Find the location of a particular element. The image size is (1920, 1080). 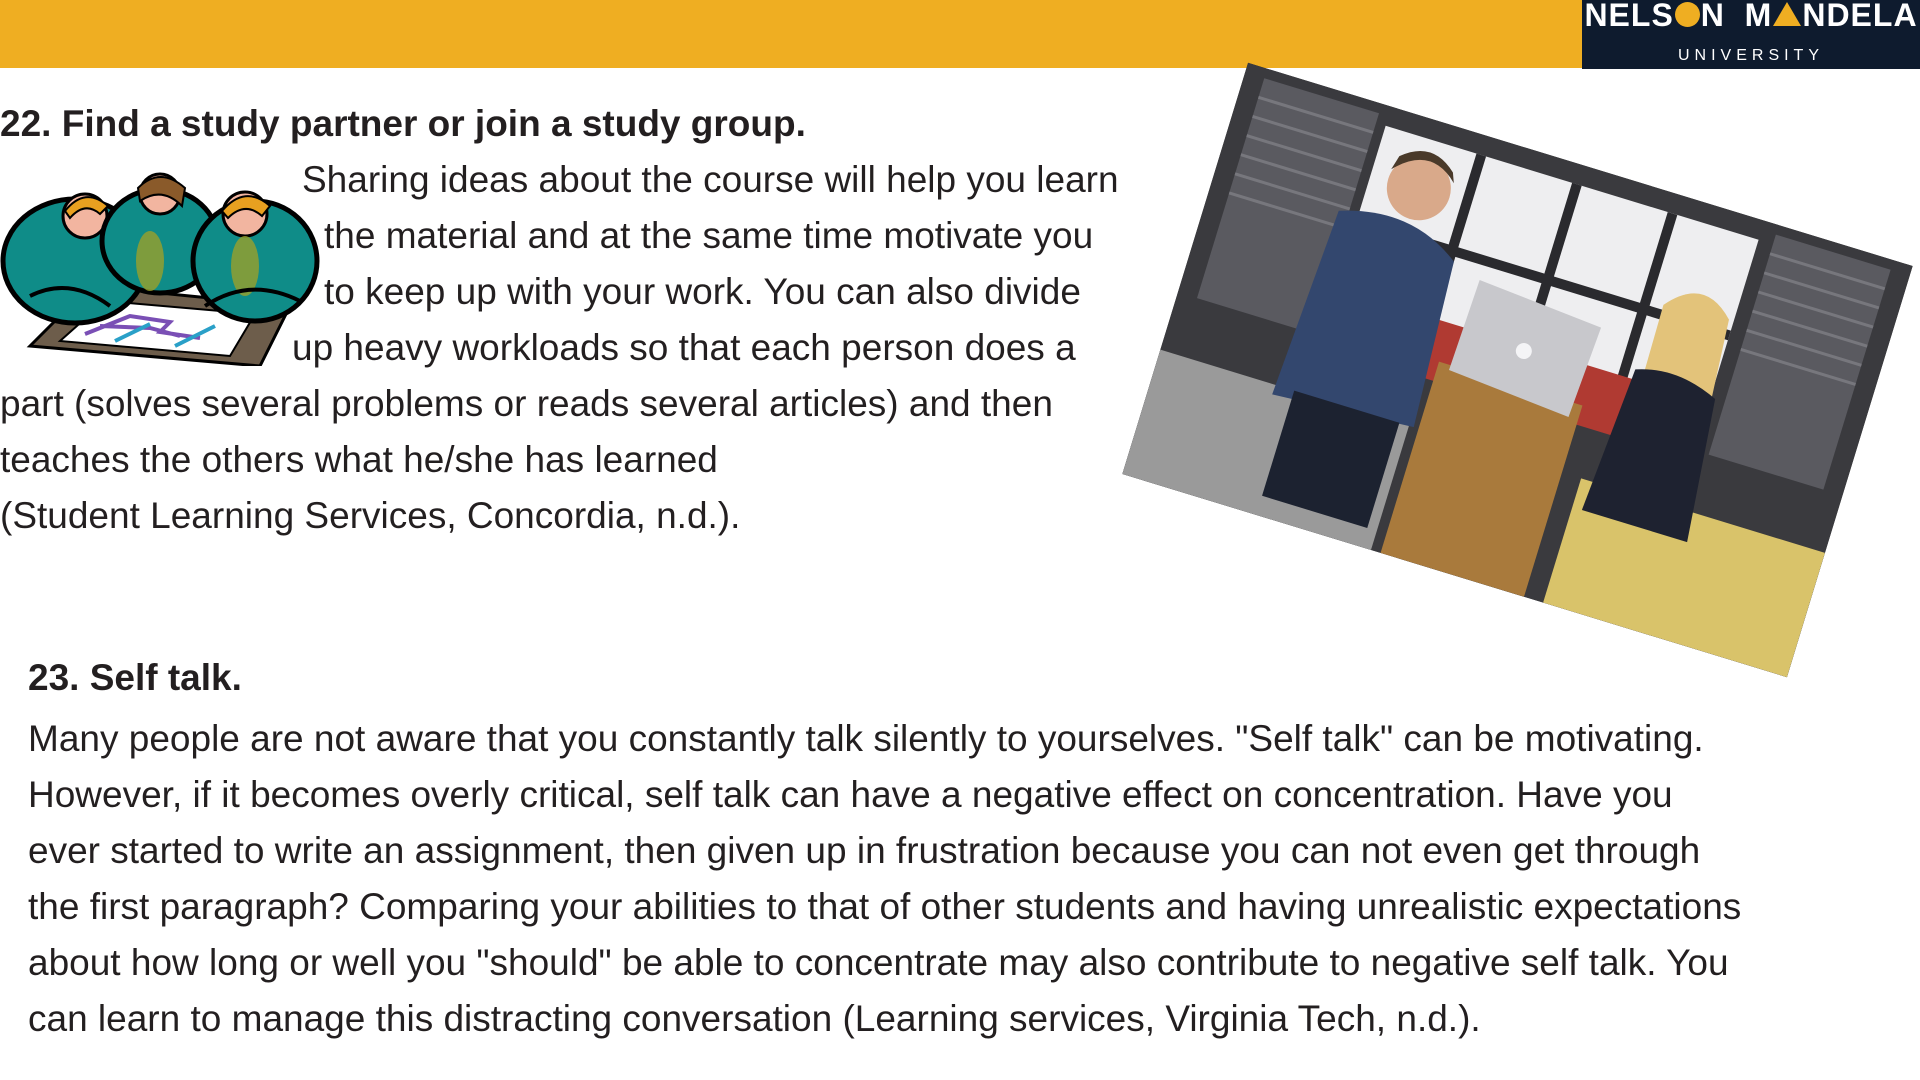

study-group-clipart-icon is located at coordinates (160, 269).